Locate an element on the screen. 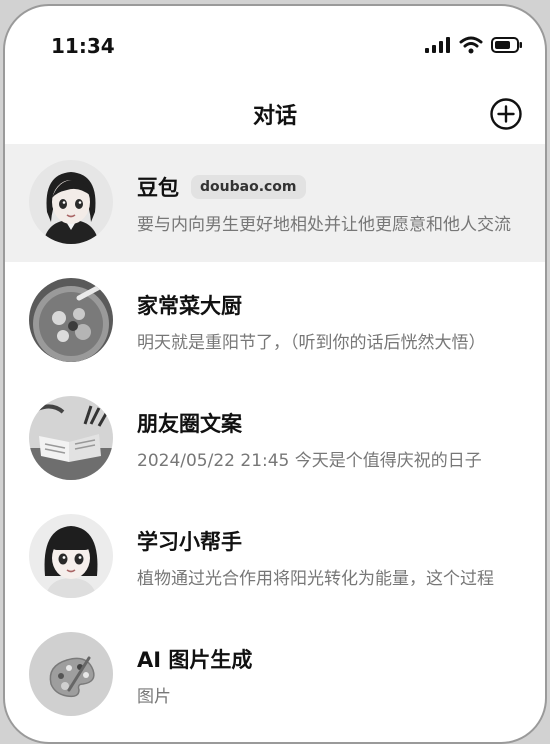 Image resolution: width=550 pixels, height=744 pixels. conversation-title-row: AI 图片生成 is located at coordinates (194, 659).